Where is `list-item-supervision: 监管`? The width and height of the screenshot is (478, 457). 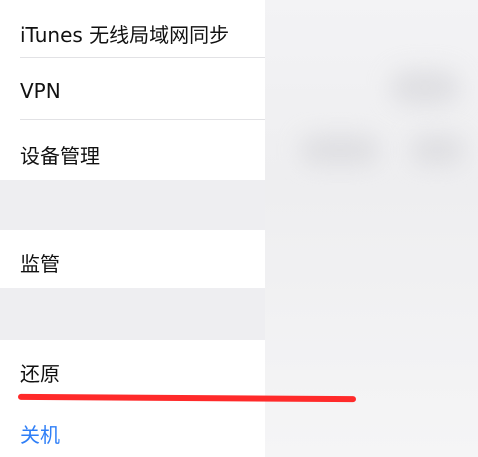 list-item-supervision: 监管 is located at coordinates (132, 259).